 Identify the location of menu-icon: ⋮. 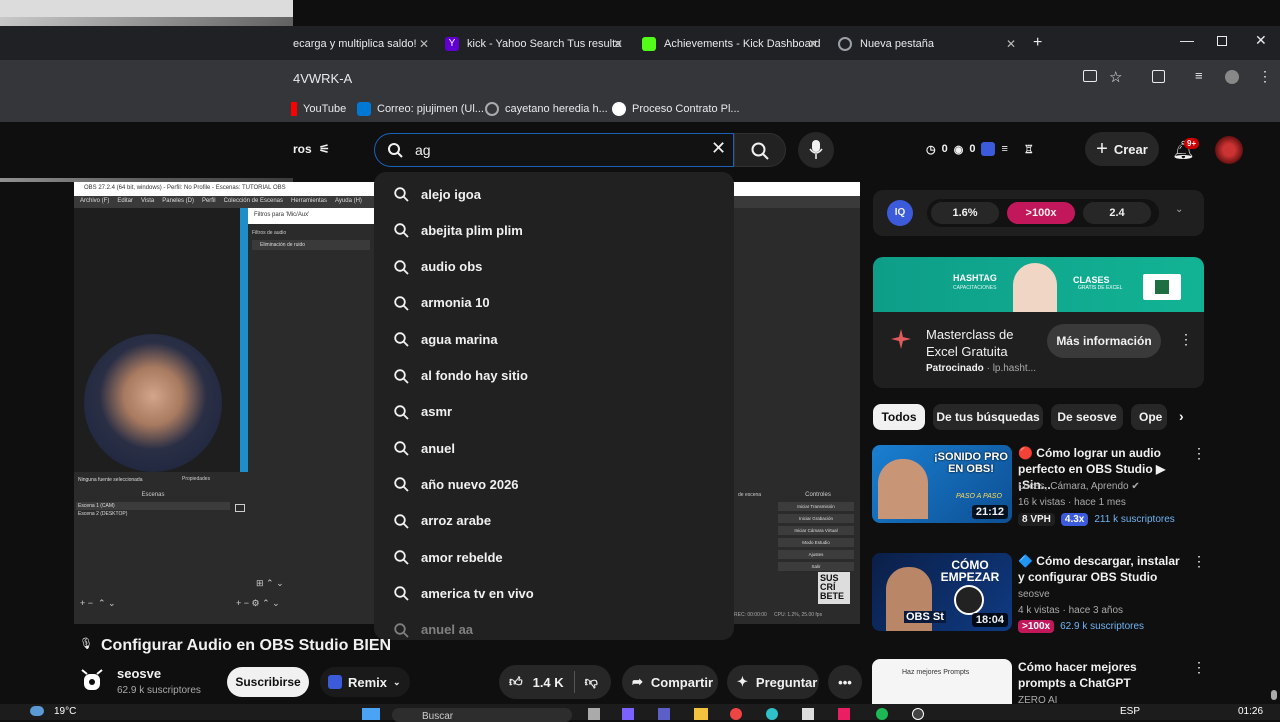
(1265, 76).